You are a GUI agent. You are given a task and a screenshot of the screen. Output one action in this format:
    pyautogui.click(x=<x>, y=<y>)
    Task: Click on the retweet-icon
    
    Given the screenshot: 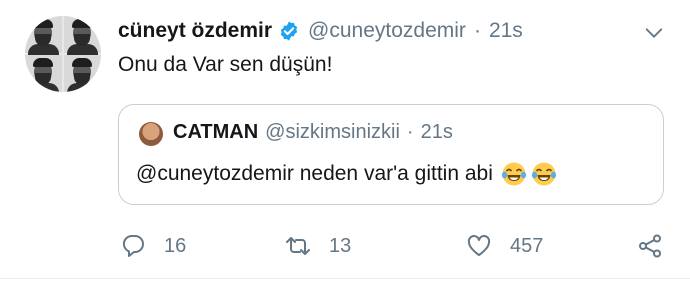 What is the action you would take?
    pyautogui.click(x=298, y=246)
    